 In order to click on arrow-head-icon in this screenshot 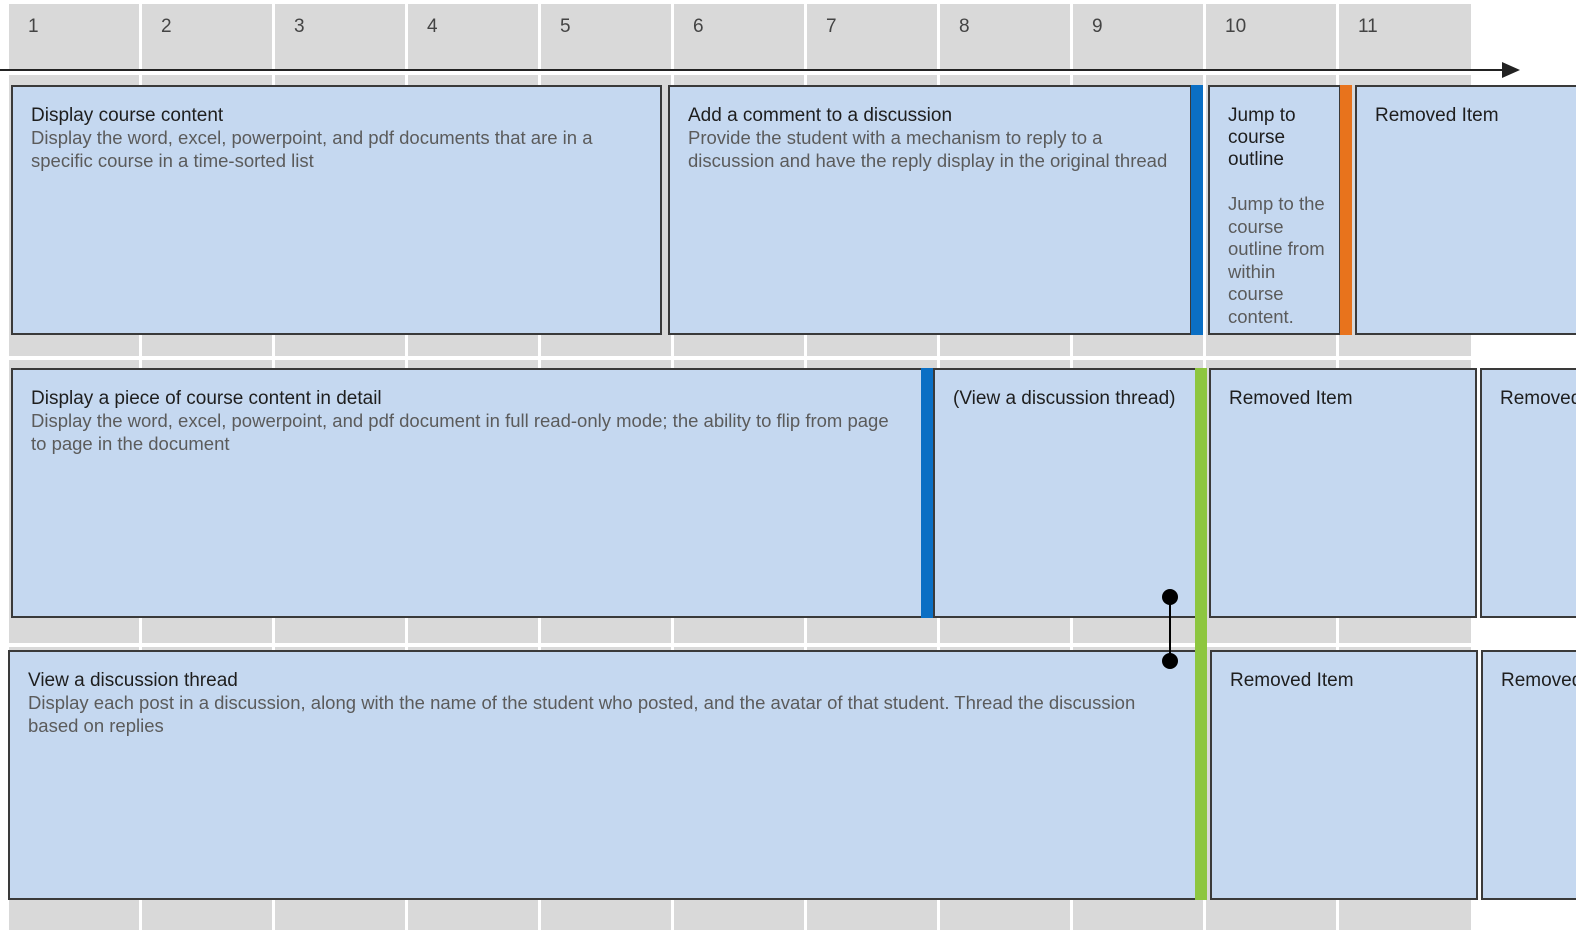, I will do `click(1511, 70)`.